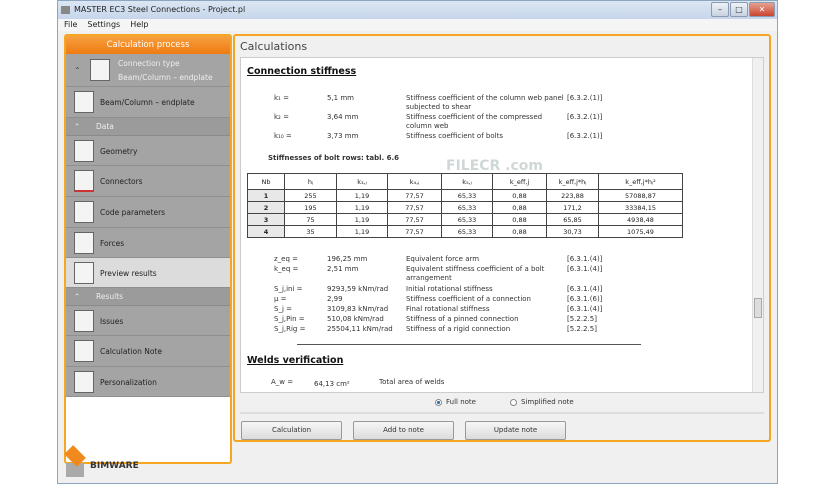 Image resolution: width=836 pixels, height=484 pixels. What do you see at coordinates (454, 136) in the screenshot?
I see `coefficient-description: Stiffness coefficient of bolts` at bounding box center [454, 136].